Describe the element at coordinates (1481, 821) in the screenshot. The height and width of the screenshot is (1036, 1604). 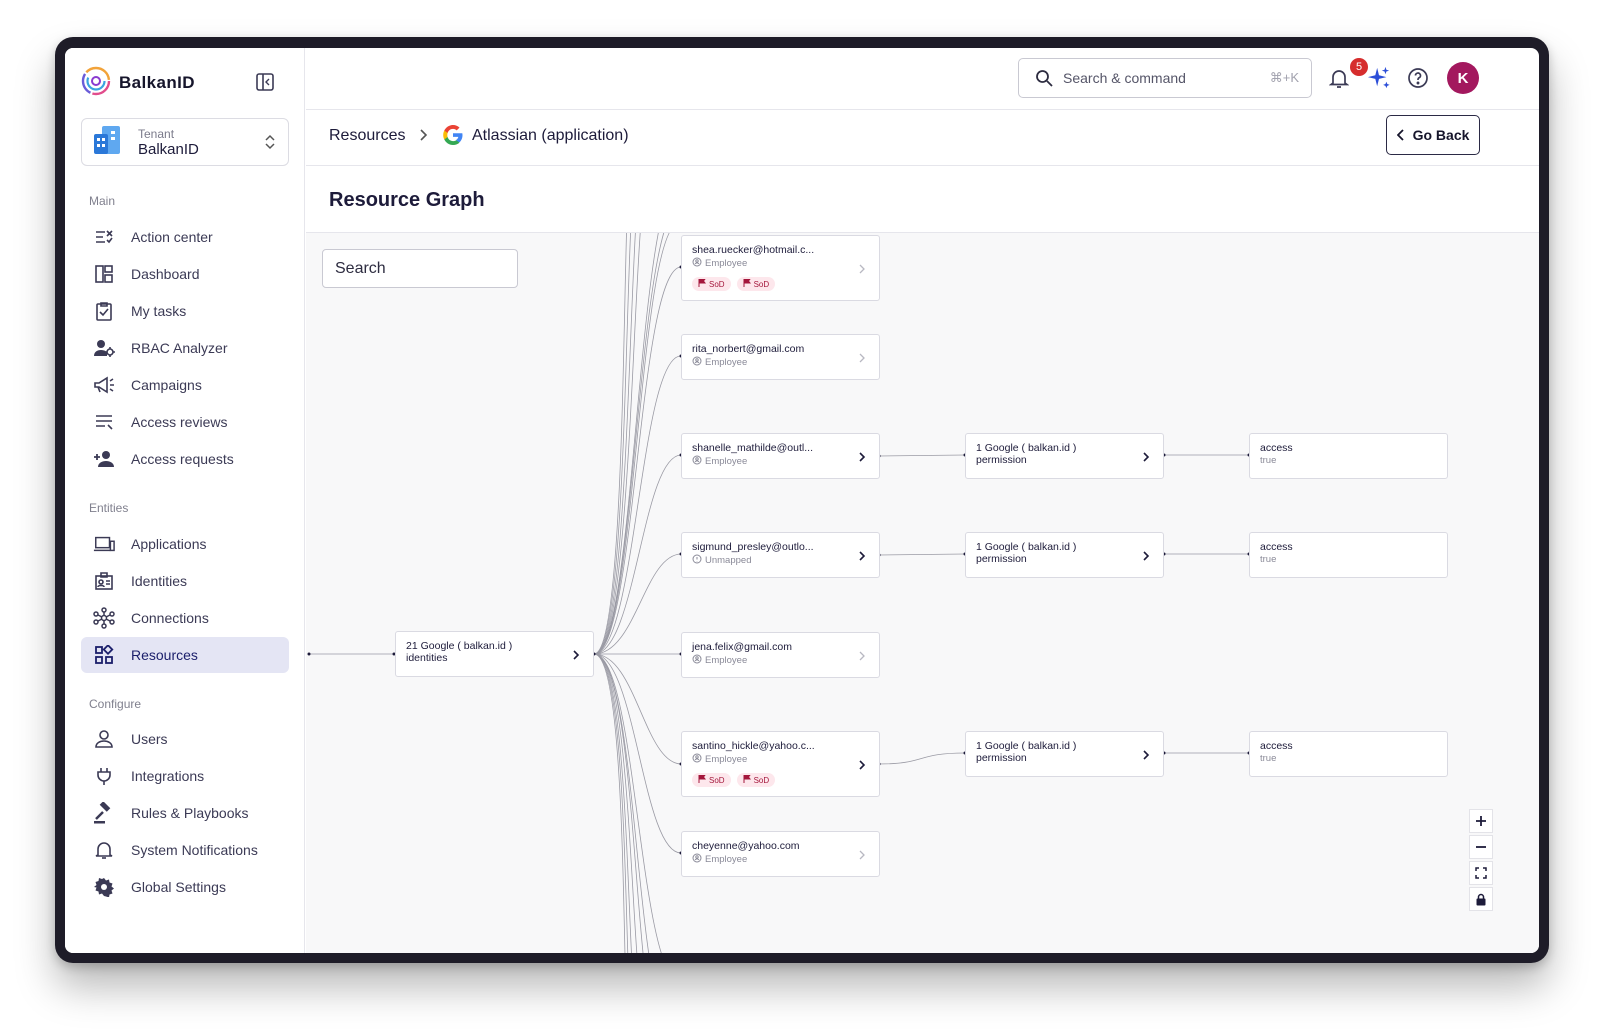
I see `zoom-in-button` at that location.